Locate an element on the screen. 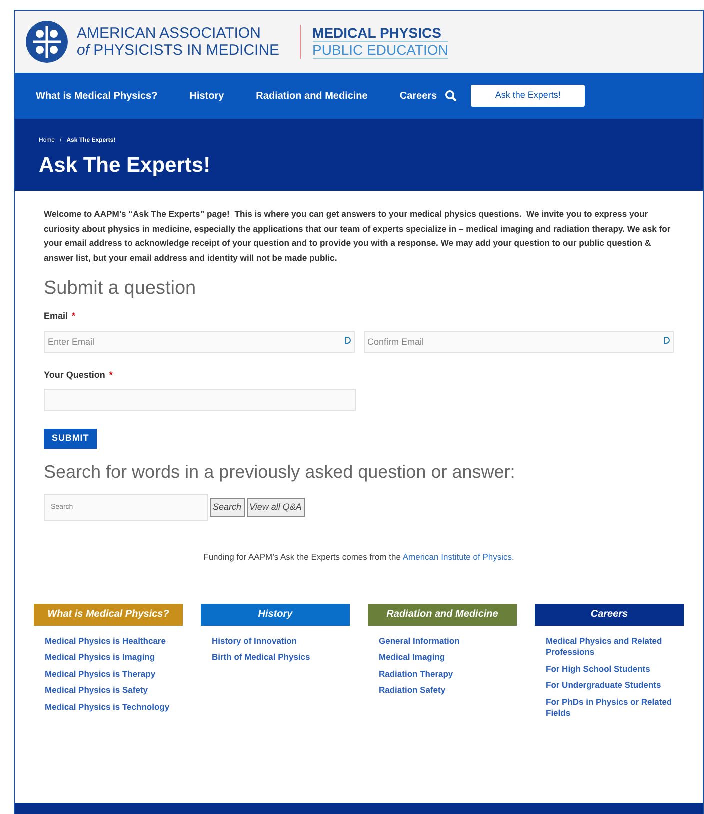 The height and width of the screenshot is (814, 704). footer-heading: History is located at coordinates (275, 615).